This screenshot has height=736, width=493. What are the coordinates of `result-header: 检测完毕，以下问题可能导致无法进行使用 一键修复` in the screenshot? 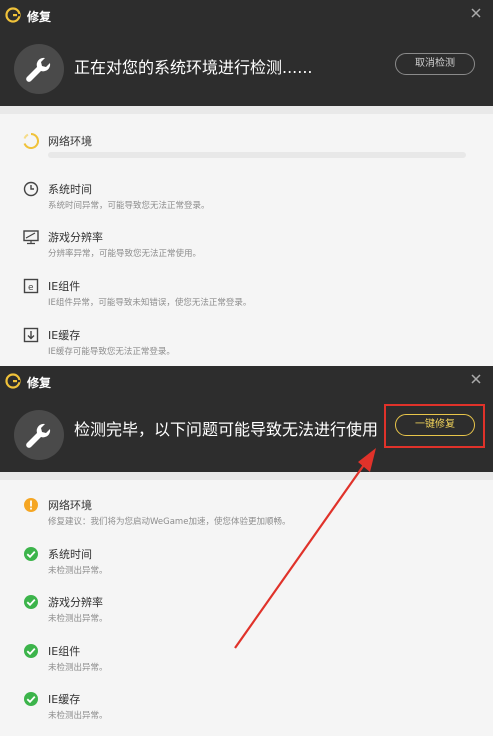 It's located at (246, 435).